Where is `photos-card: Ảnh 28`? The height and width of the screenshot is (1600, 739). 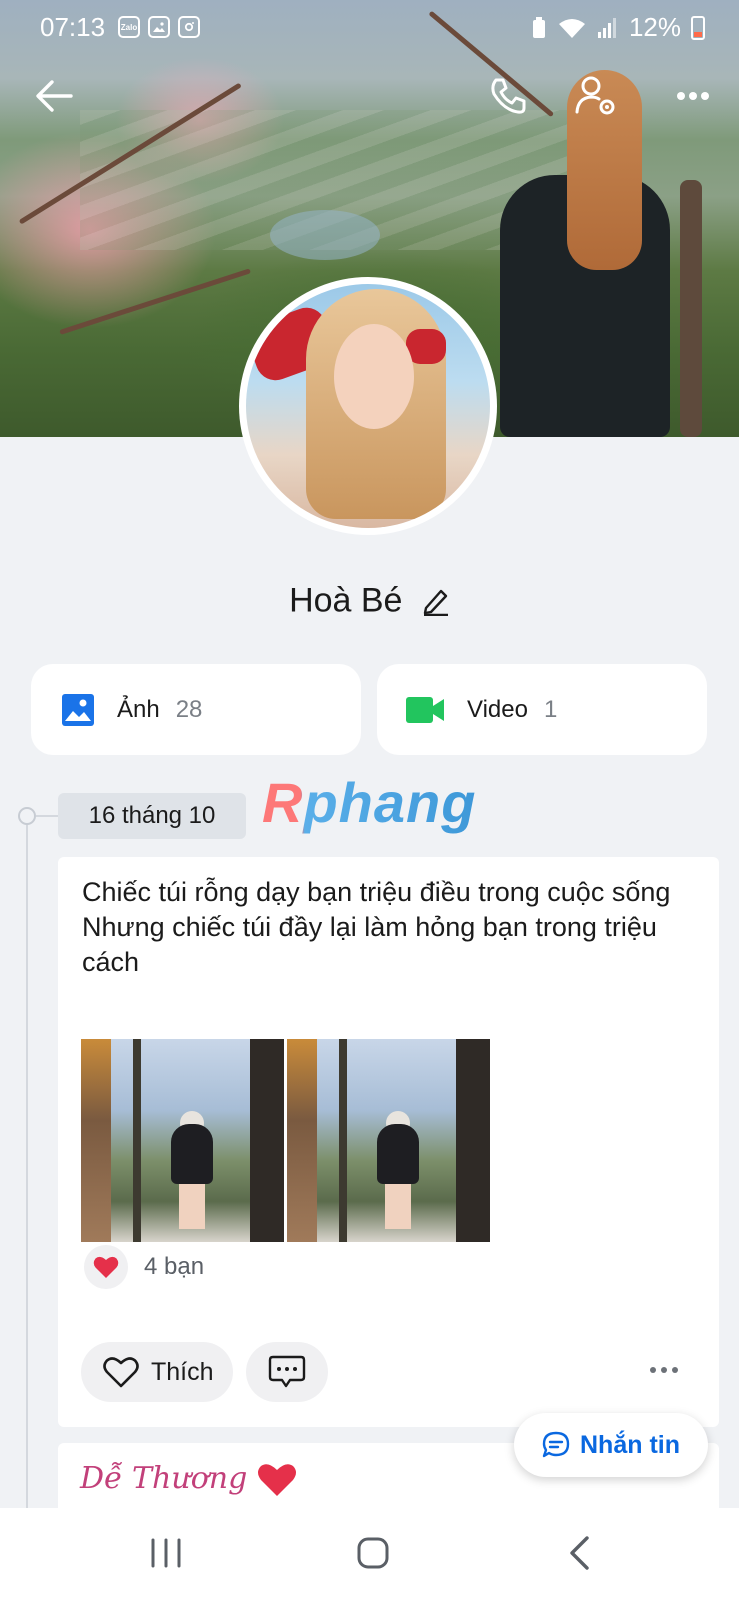 photos-card: Ảnh 28 is located at coordinates (196, 709).